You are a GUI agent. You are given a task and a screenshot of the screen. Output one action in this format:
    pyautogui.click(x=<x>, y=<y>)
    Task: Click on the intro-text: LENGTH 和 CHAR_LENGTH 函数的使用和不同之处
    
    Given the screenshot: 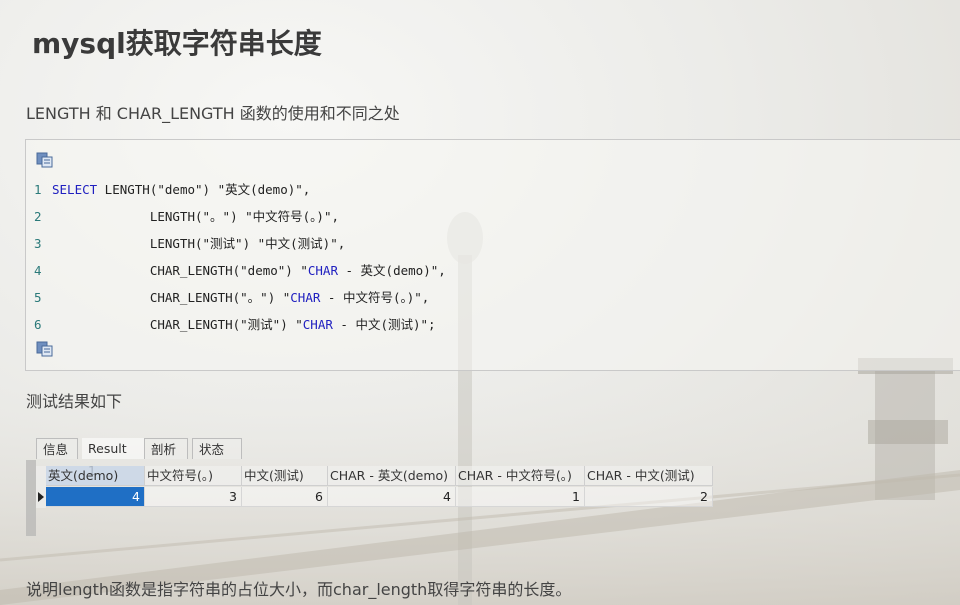 What is the action you would take?
    pyautogui.click(x=213, y=113)
    